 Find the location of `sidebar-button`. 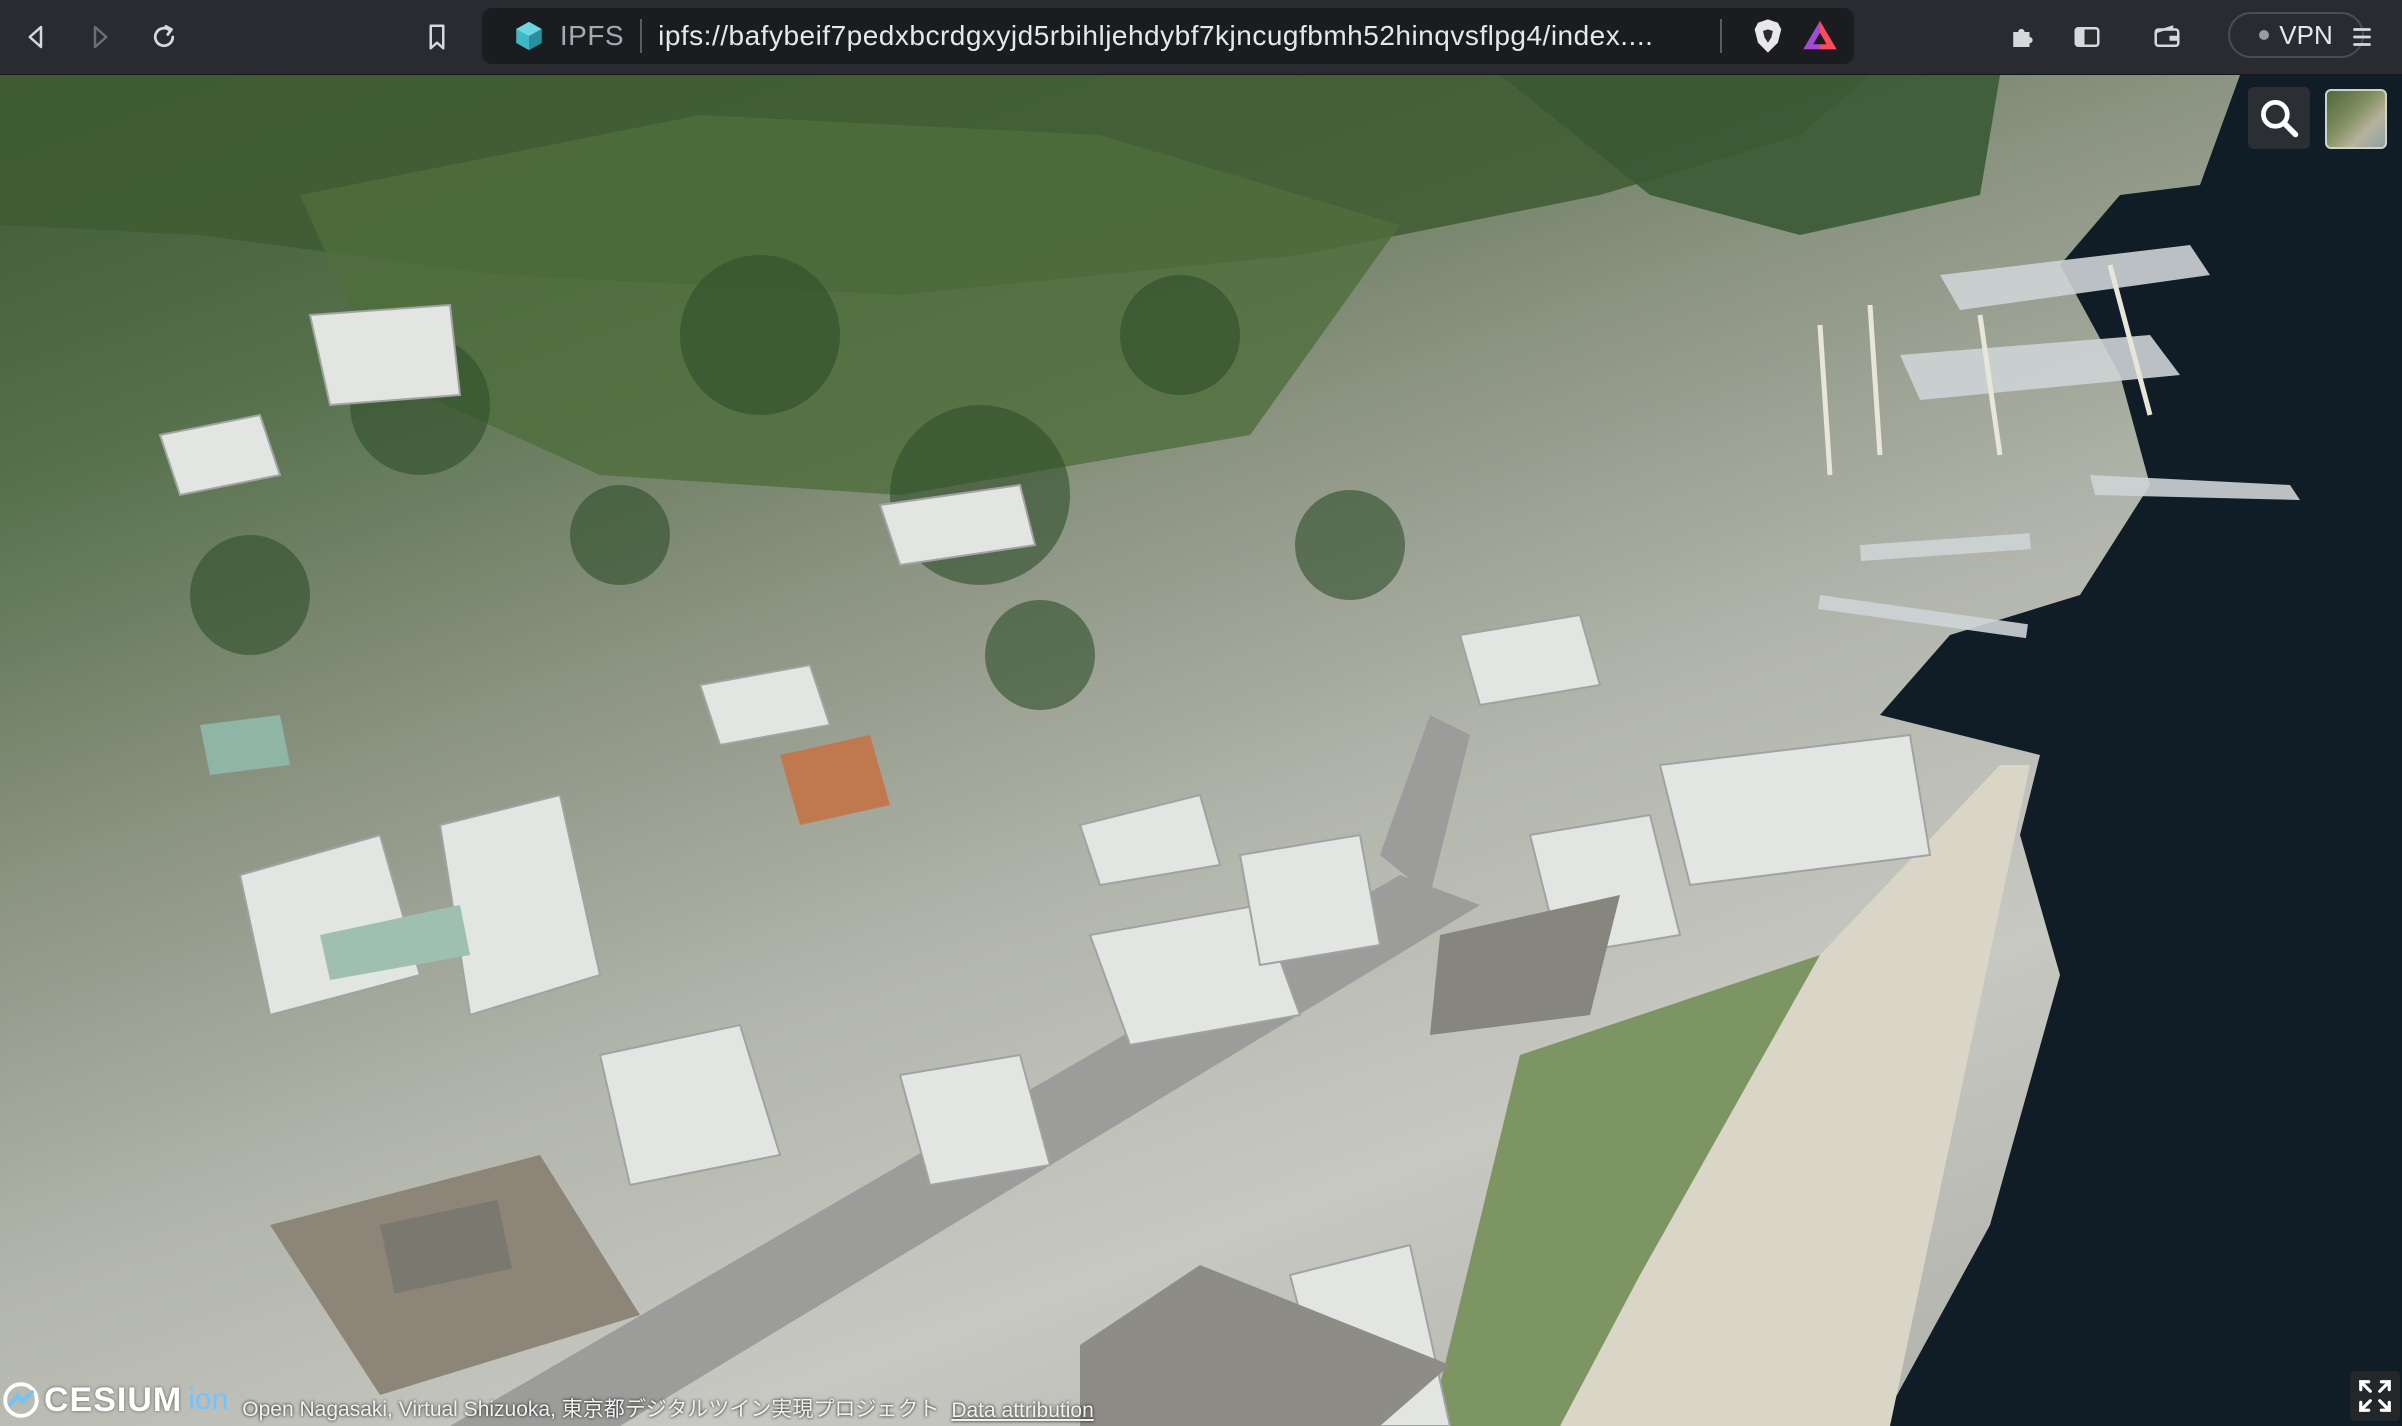

sidebar-button is located at coordinates (2087, 37).